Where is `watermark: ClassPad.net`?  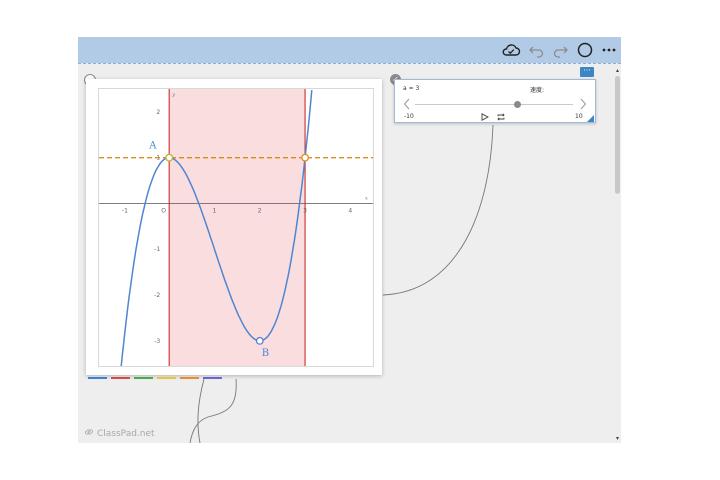 watermark: ClassPad.net is located at coordinates (119, 433).